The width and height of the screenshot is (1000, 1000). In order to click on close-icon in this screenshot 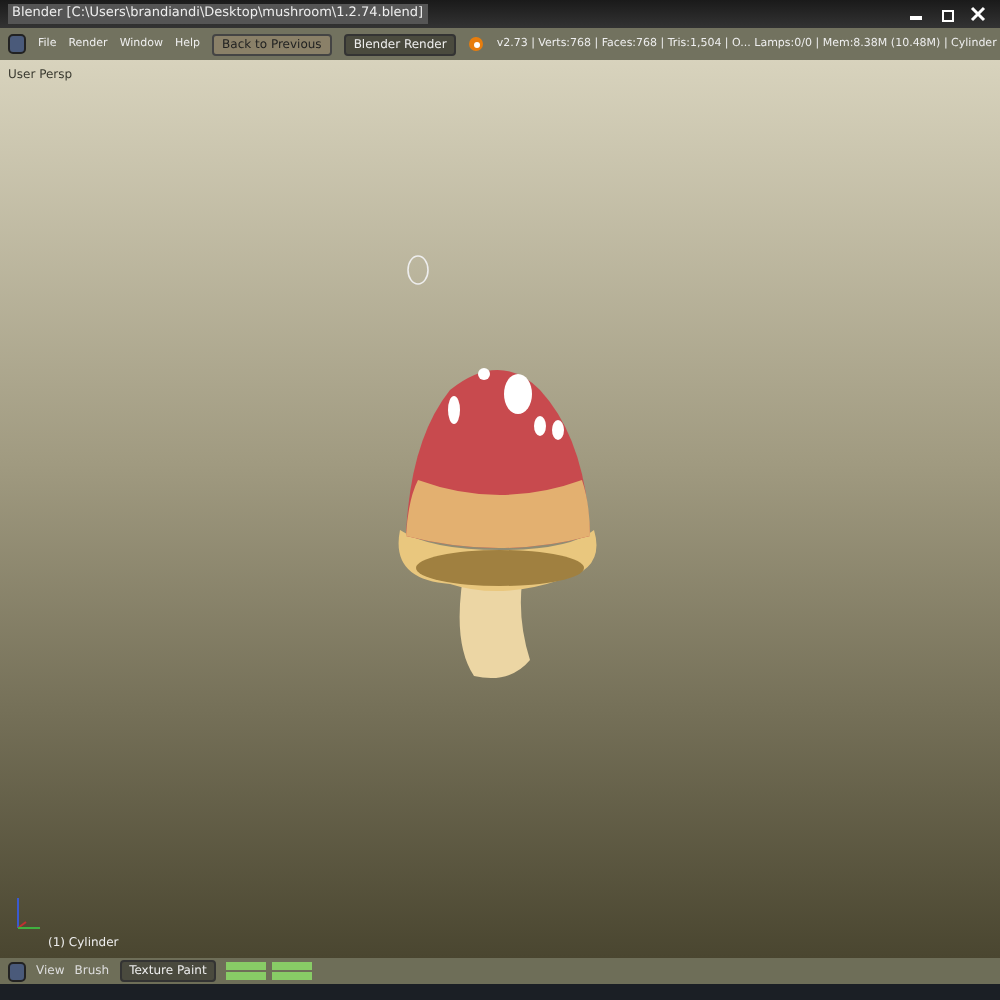, I will do `click(978, 13)`.